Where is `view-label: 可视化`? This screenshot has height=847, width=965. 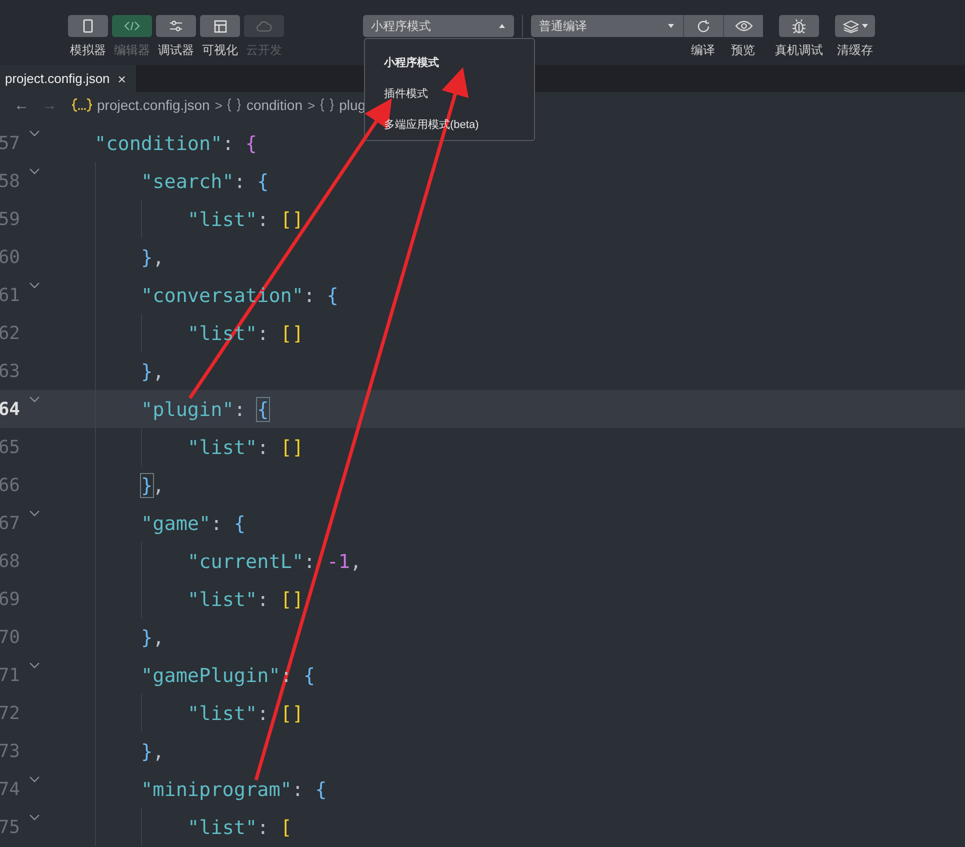 view-label: 可视化 is located at coordinates (220, 50).